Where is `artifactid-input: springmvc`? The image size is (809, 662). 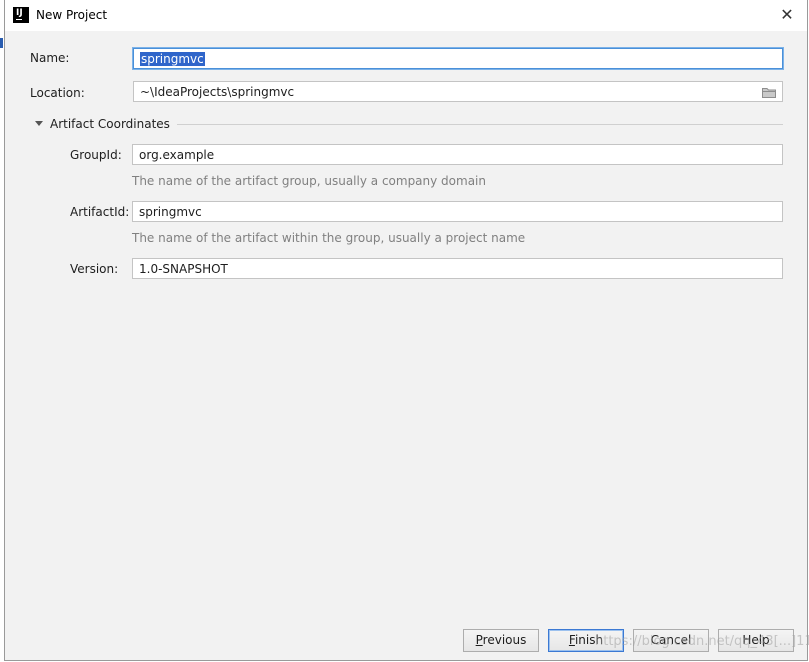 artifactid-input: springmvc is located at coordinates (457, 211).